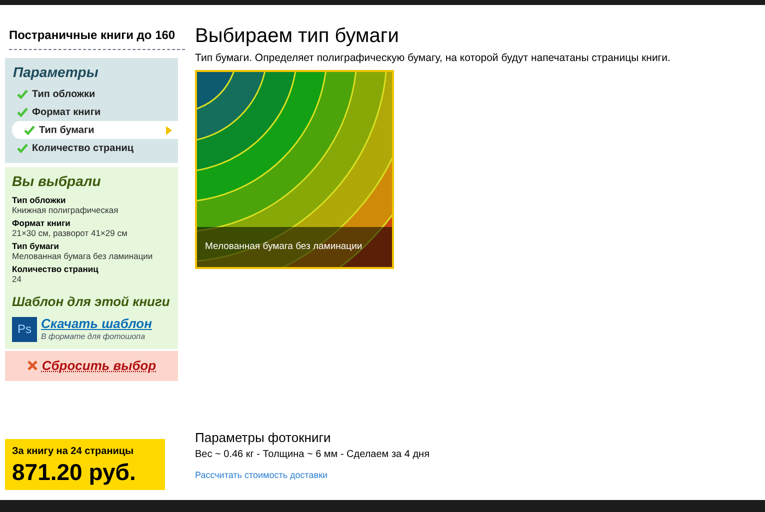 The image size is (765, 512). I want to click on template-note: В формате для фотошопа, so click(93, 336).